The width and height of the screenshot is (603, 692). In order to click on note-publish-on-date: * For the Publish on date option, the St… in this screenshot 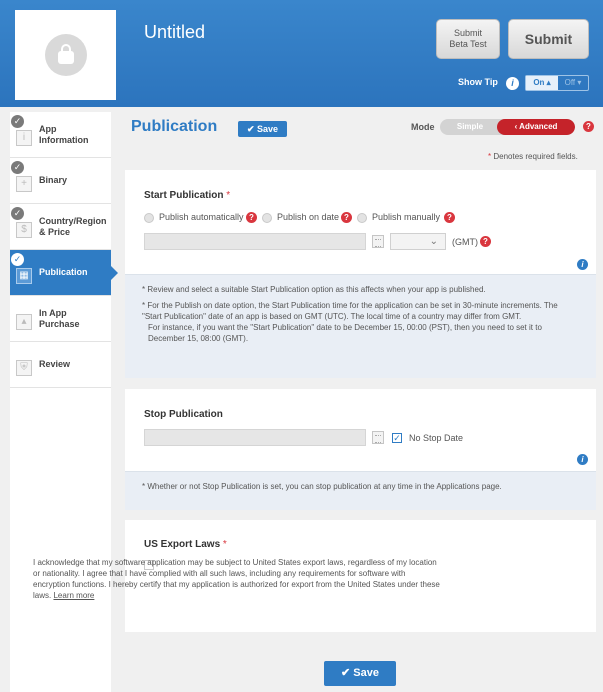, I will do `click(350, 311)`.